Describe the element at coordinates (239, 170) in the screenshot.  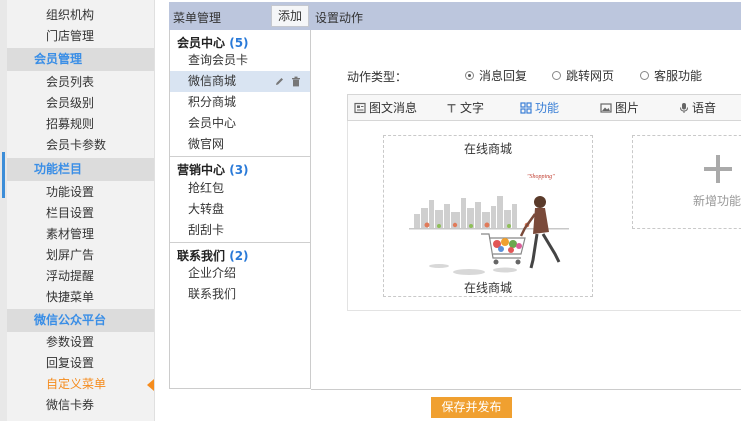
I see `menu-group-count: (3)` at that location.